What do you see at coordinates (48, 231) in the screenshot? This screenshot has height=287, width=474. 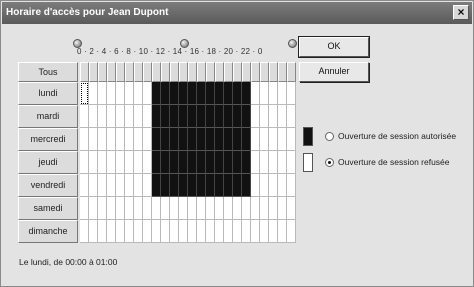 I see `day-button: dimanche` at bounding box center [48, 231].